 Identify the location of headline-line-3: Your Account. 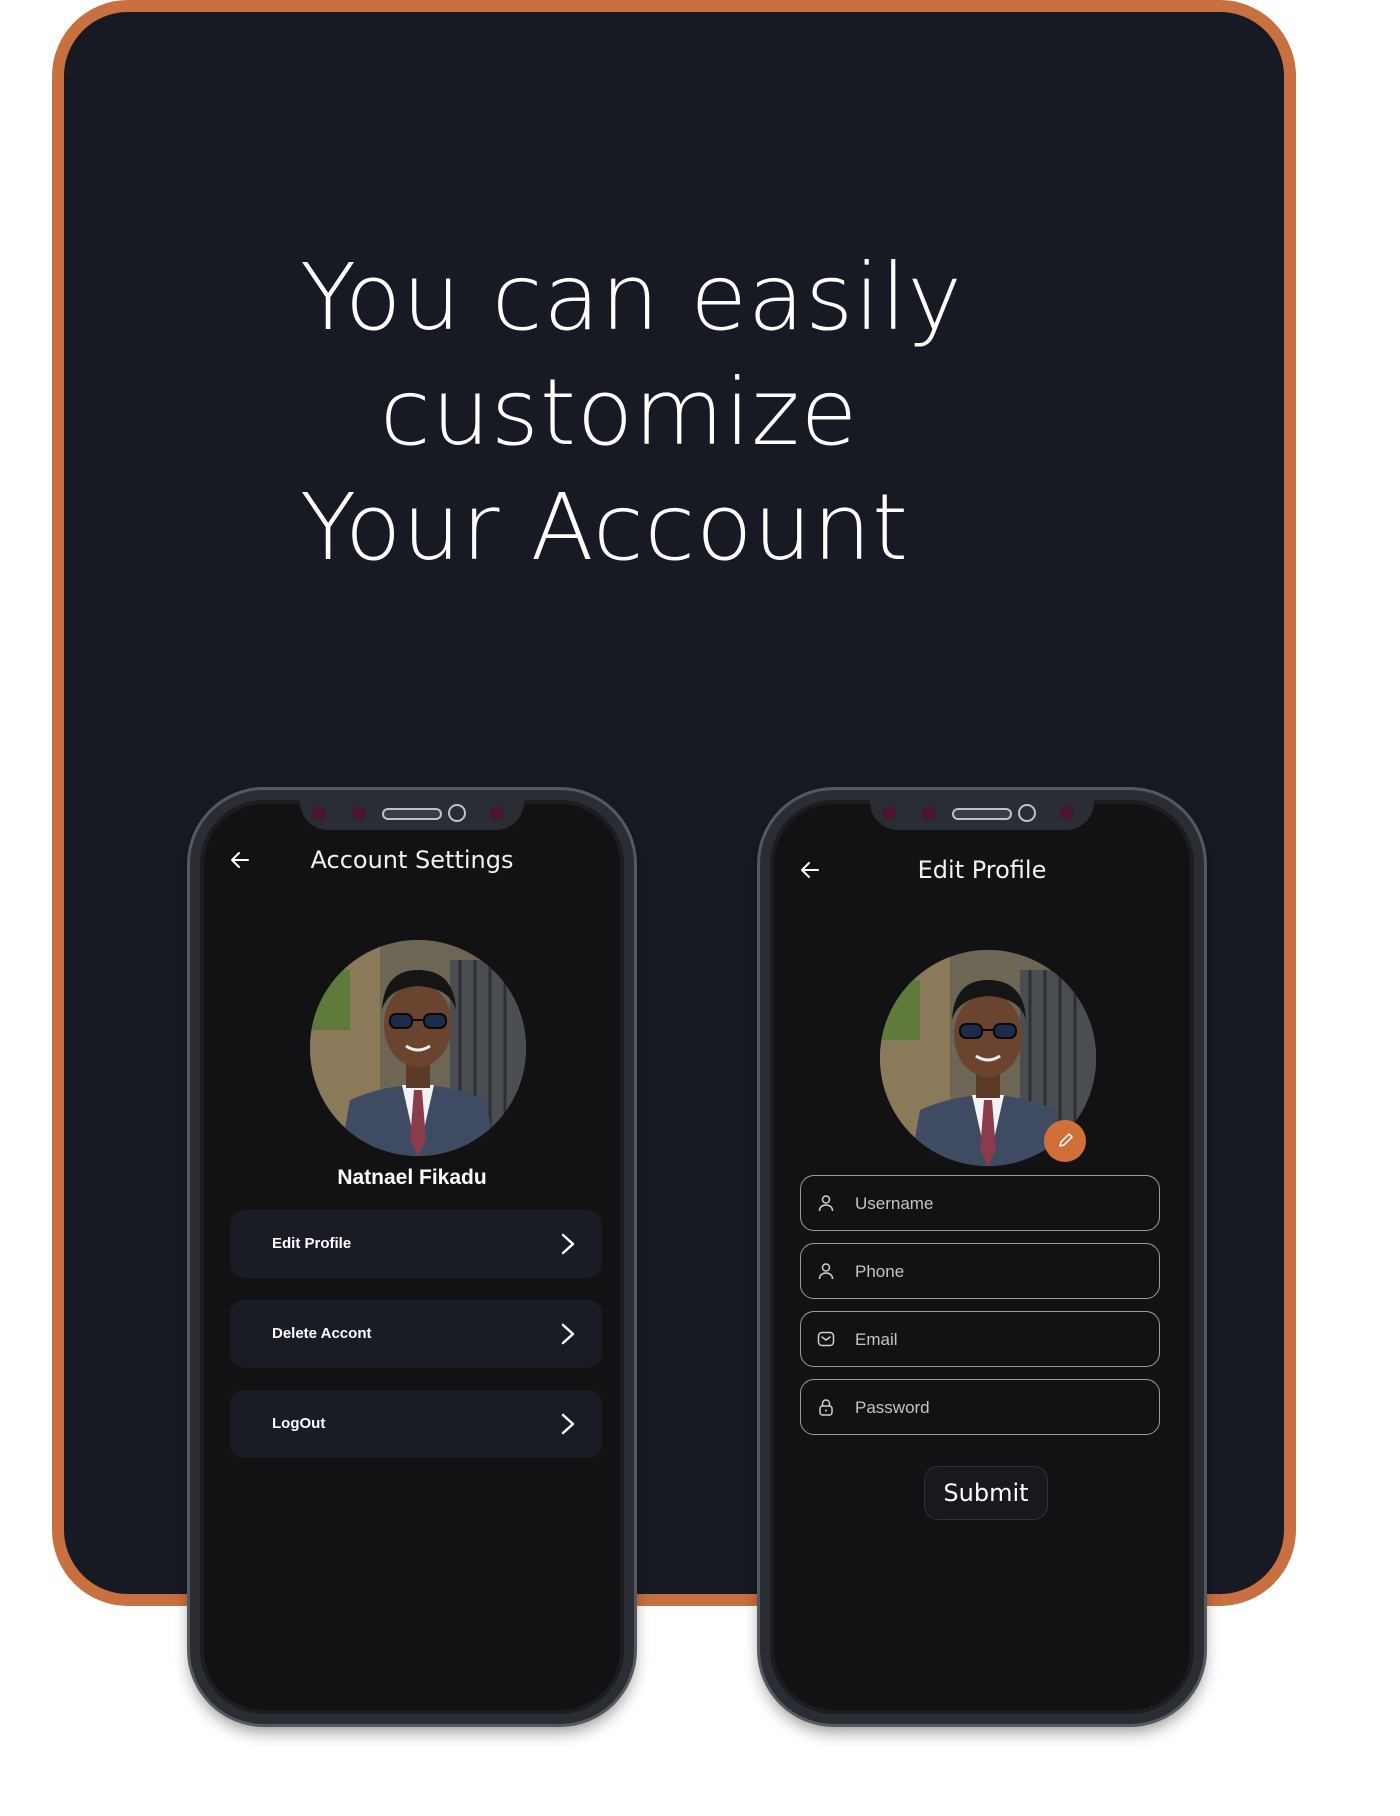
(605, 527).